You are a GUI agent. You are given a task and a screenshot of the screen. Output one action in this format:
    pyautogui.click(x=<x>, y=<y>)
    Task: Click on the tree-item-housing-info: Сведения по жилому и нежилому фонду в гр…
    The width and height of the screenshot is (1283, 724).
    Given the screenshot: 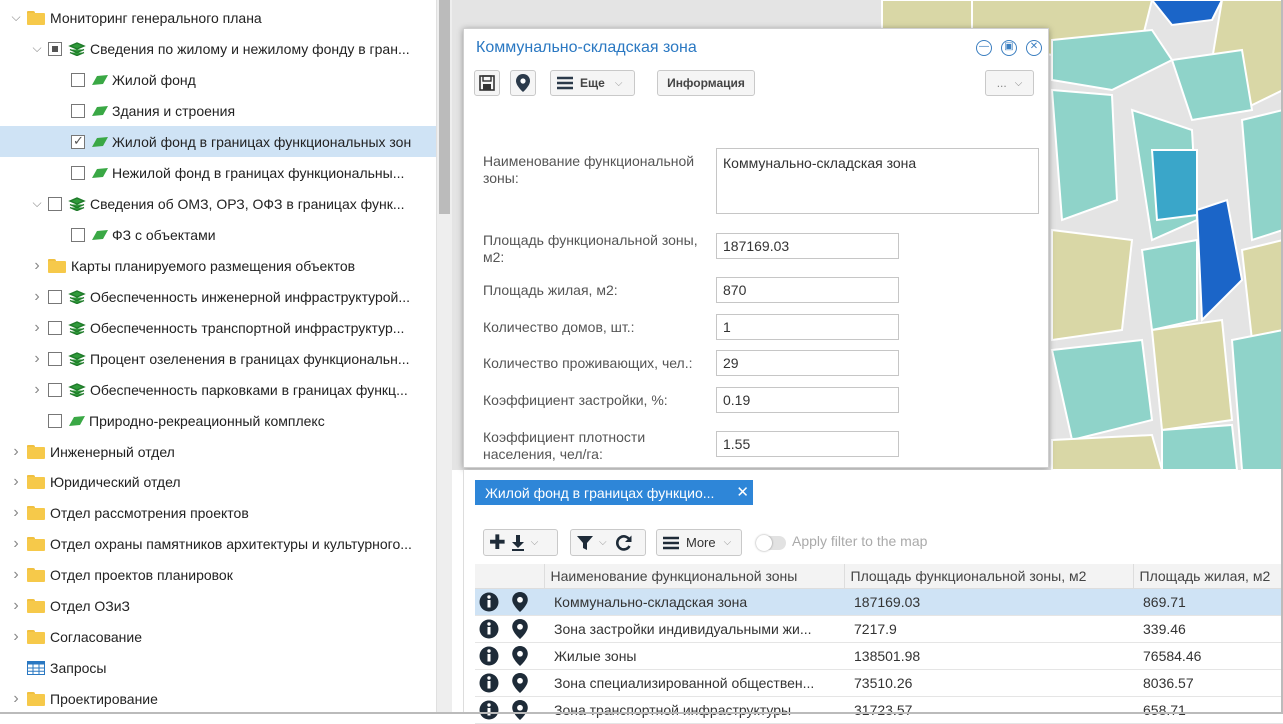 What is the action you would take?
    pyautogui.click(x=218, y=48)
    